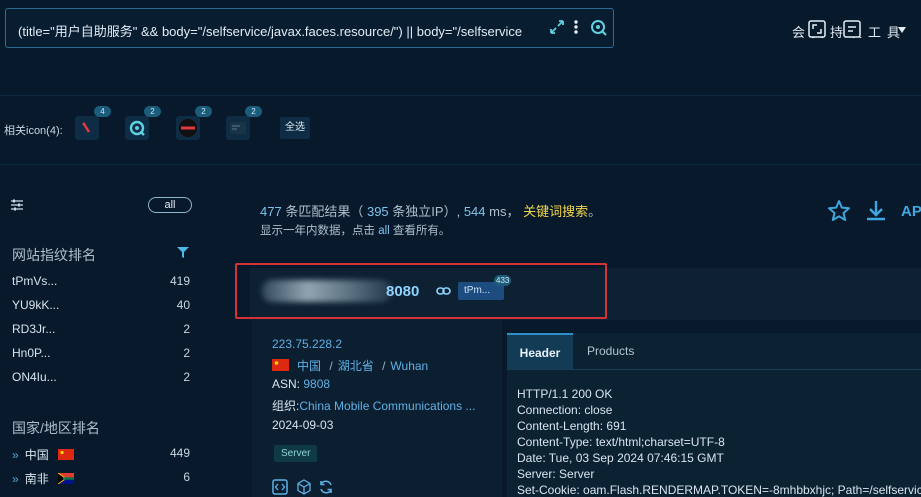  Describe the element at coordinates (620, 458) in the screenshot. I see `header-line: Date: Tue, 03 Sep 2024 07:46:15 GMT` at that location.